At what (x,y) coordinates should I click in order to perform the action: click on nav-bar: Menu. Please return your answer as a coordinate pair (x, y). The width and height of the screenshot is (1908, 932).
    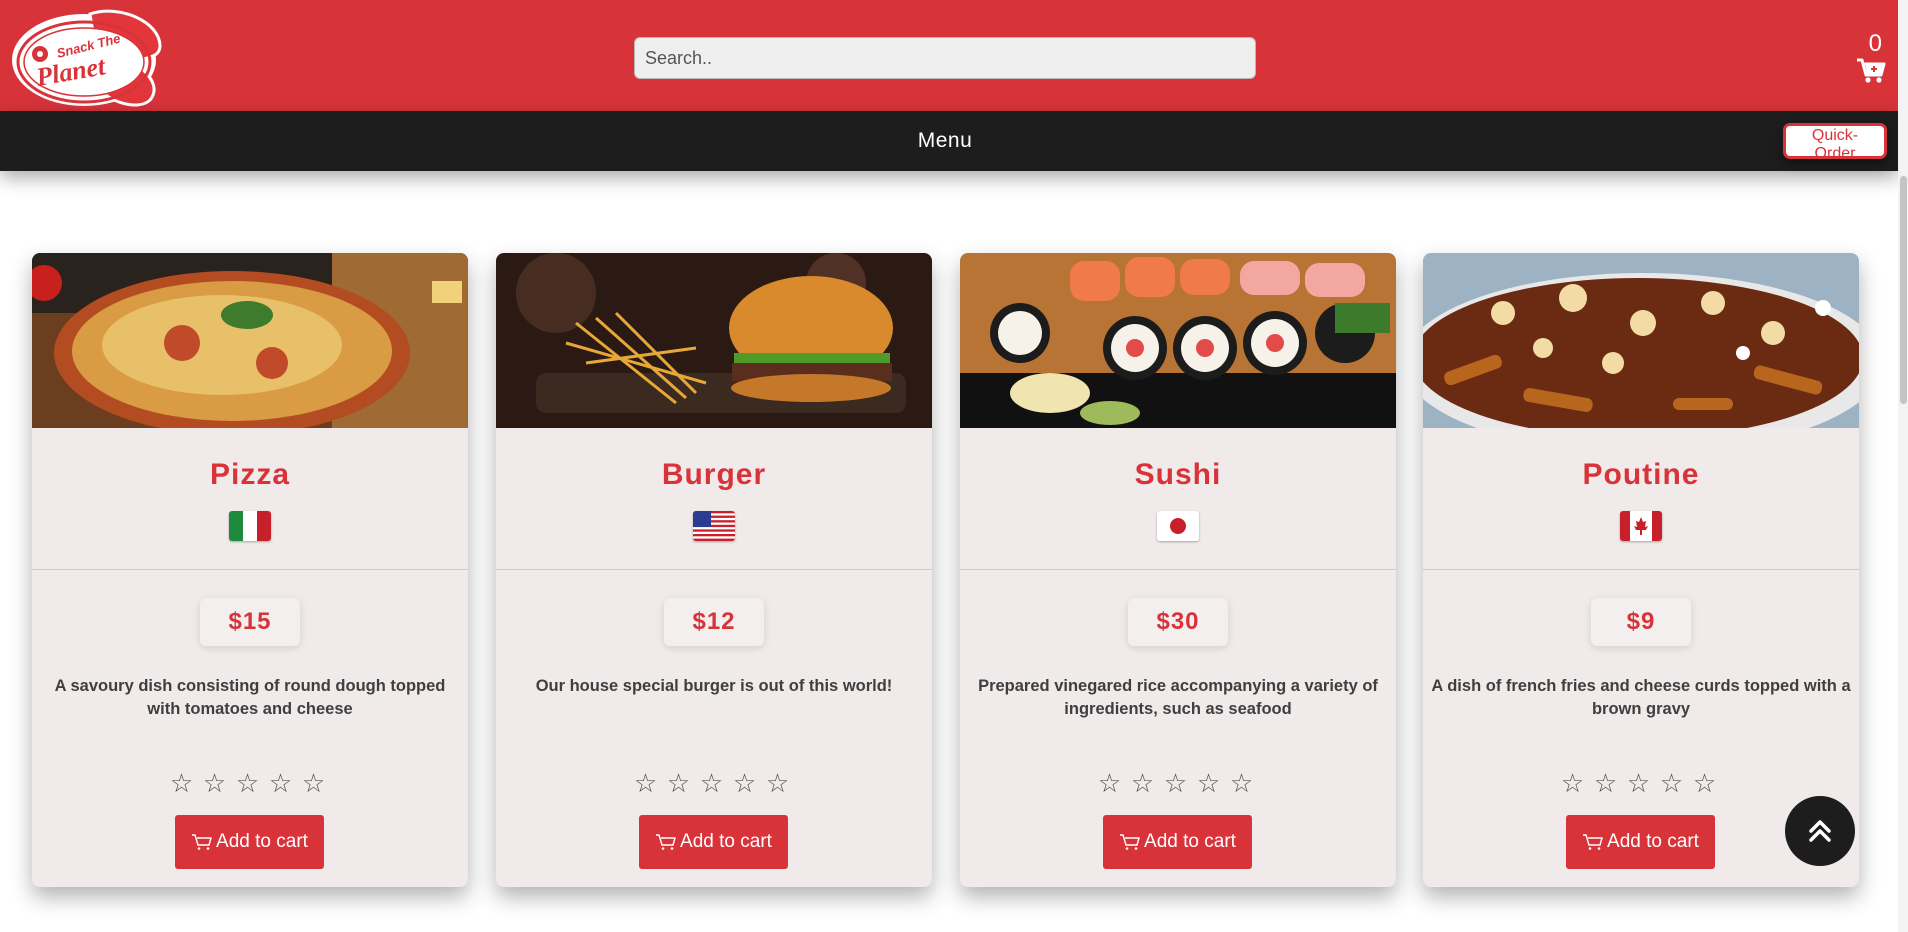
    Looking at the image, I should click on (949, 141).